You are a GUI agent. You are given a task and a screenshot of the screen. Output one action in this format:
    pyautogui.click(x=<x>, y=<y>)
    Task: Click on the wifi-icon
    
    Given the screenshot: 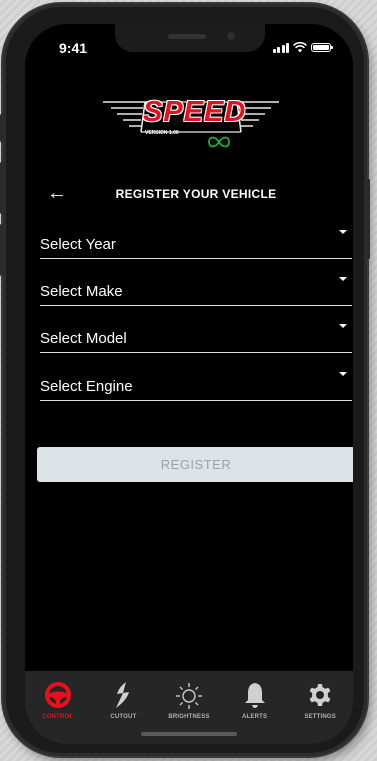 What is the action you would take?
    pyautogui.click(x=300, y=47)
    